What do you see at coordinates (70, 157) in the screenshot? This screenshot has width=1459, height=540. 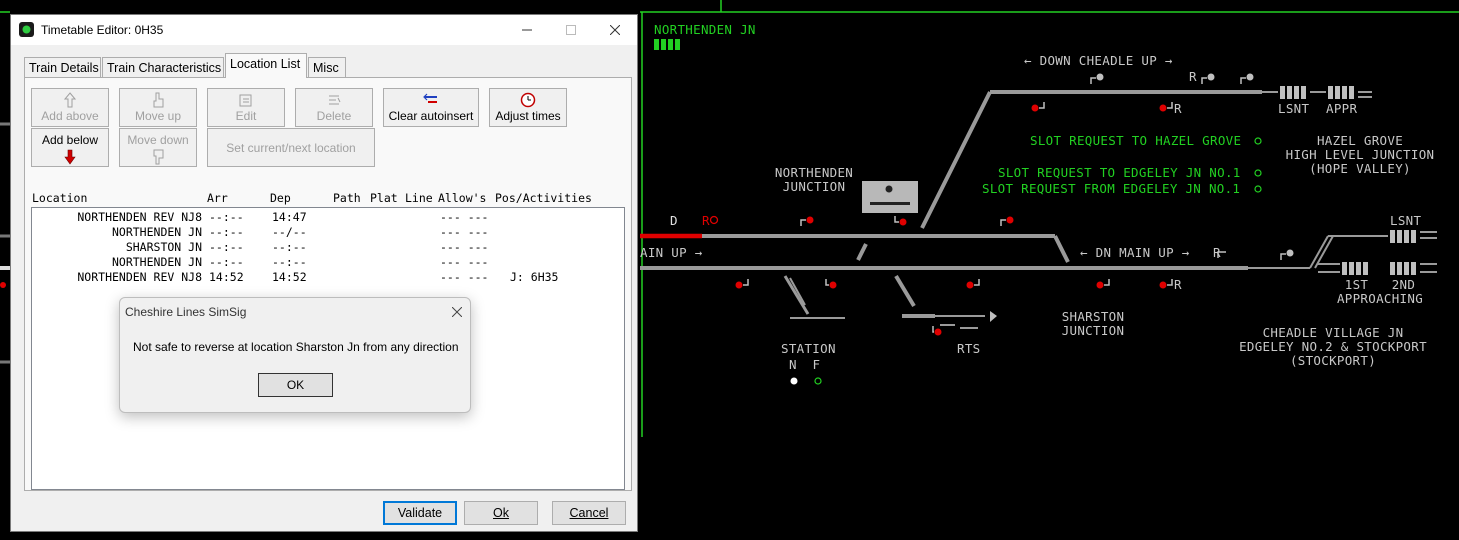 I see `arrow-down-red-icon` at bounding box center [70, 157].